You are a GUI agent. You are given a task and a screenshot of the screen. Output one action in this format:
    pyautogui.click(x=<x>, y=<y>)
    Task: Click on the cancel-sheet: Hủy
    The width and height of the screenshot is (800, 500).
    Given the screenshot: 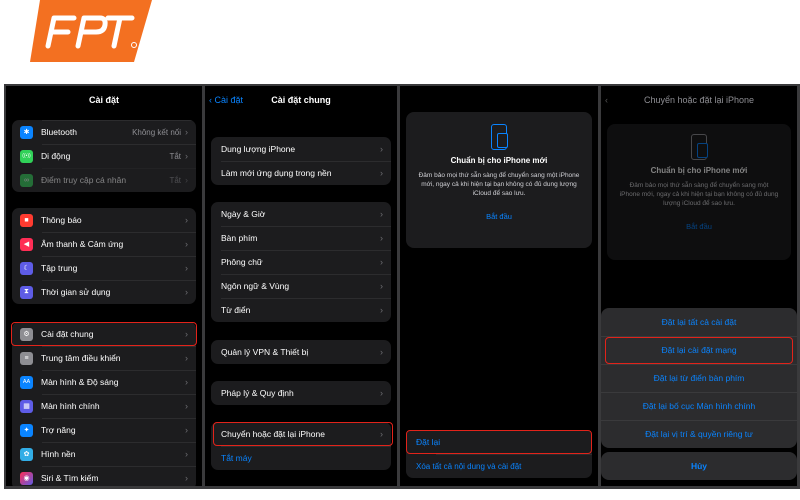 What is the action you would take?
    pyautogui.click(x=699, y=466)
    